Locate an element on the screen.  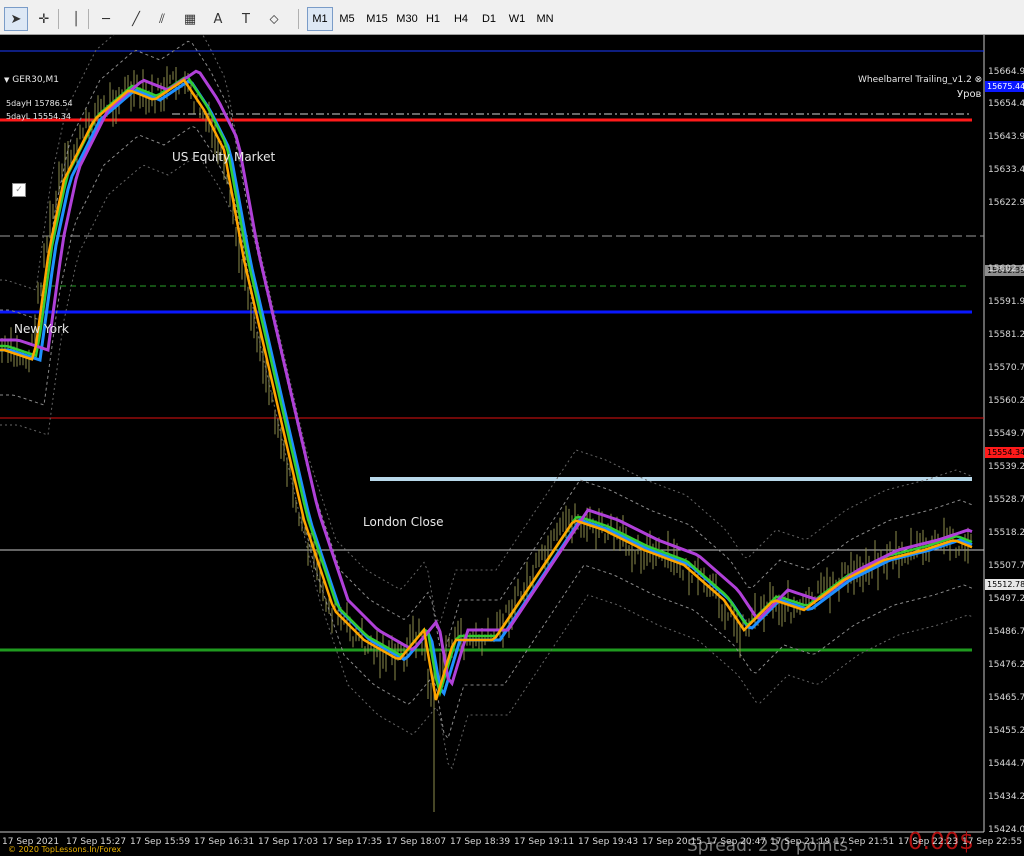
time-axis-label: 17 Sep 16:31 is located at coordinates (224, 842).